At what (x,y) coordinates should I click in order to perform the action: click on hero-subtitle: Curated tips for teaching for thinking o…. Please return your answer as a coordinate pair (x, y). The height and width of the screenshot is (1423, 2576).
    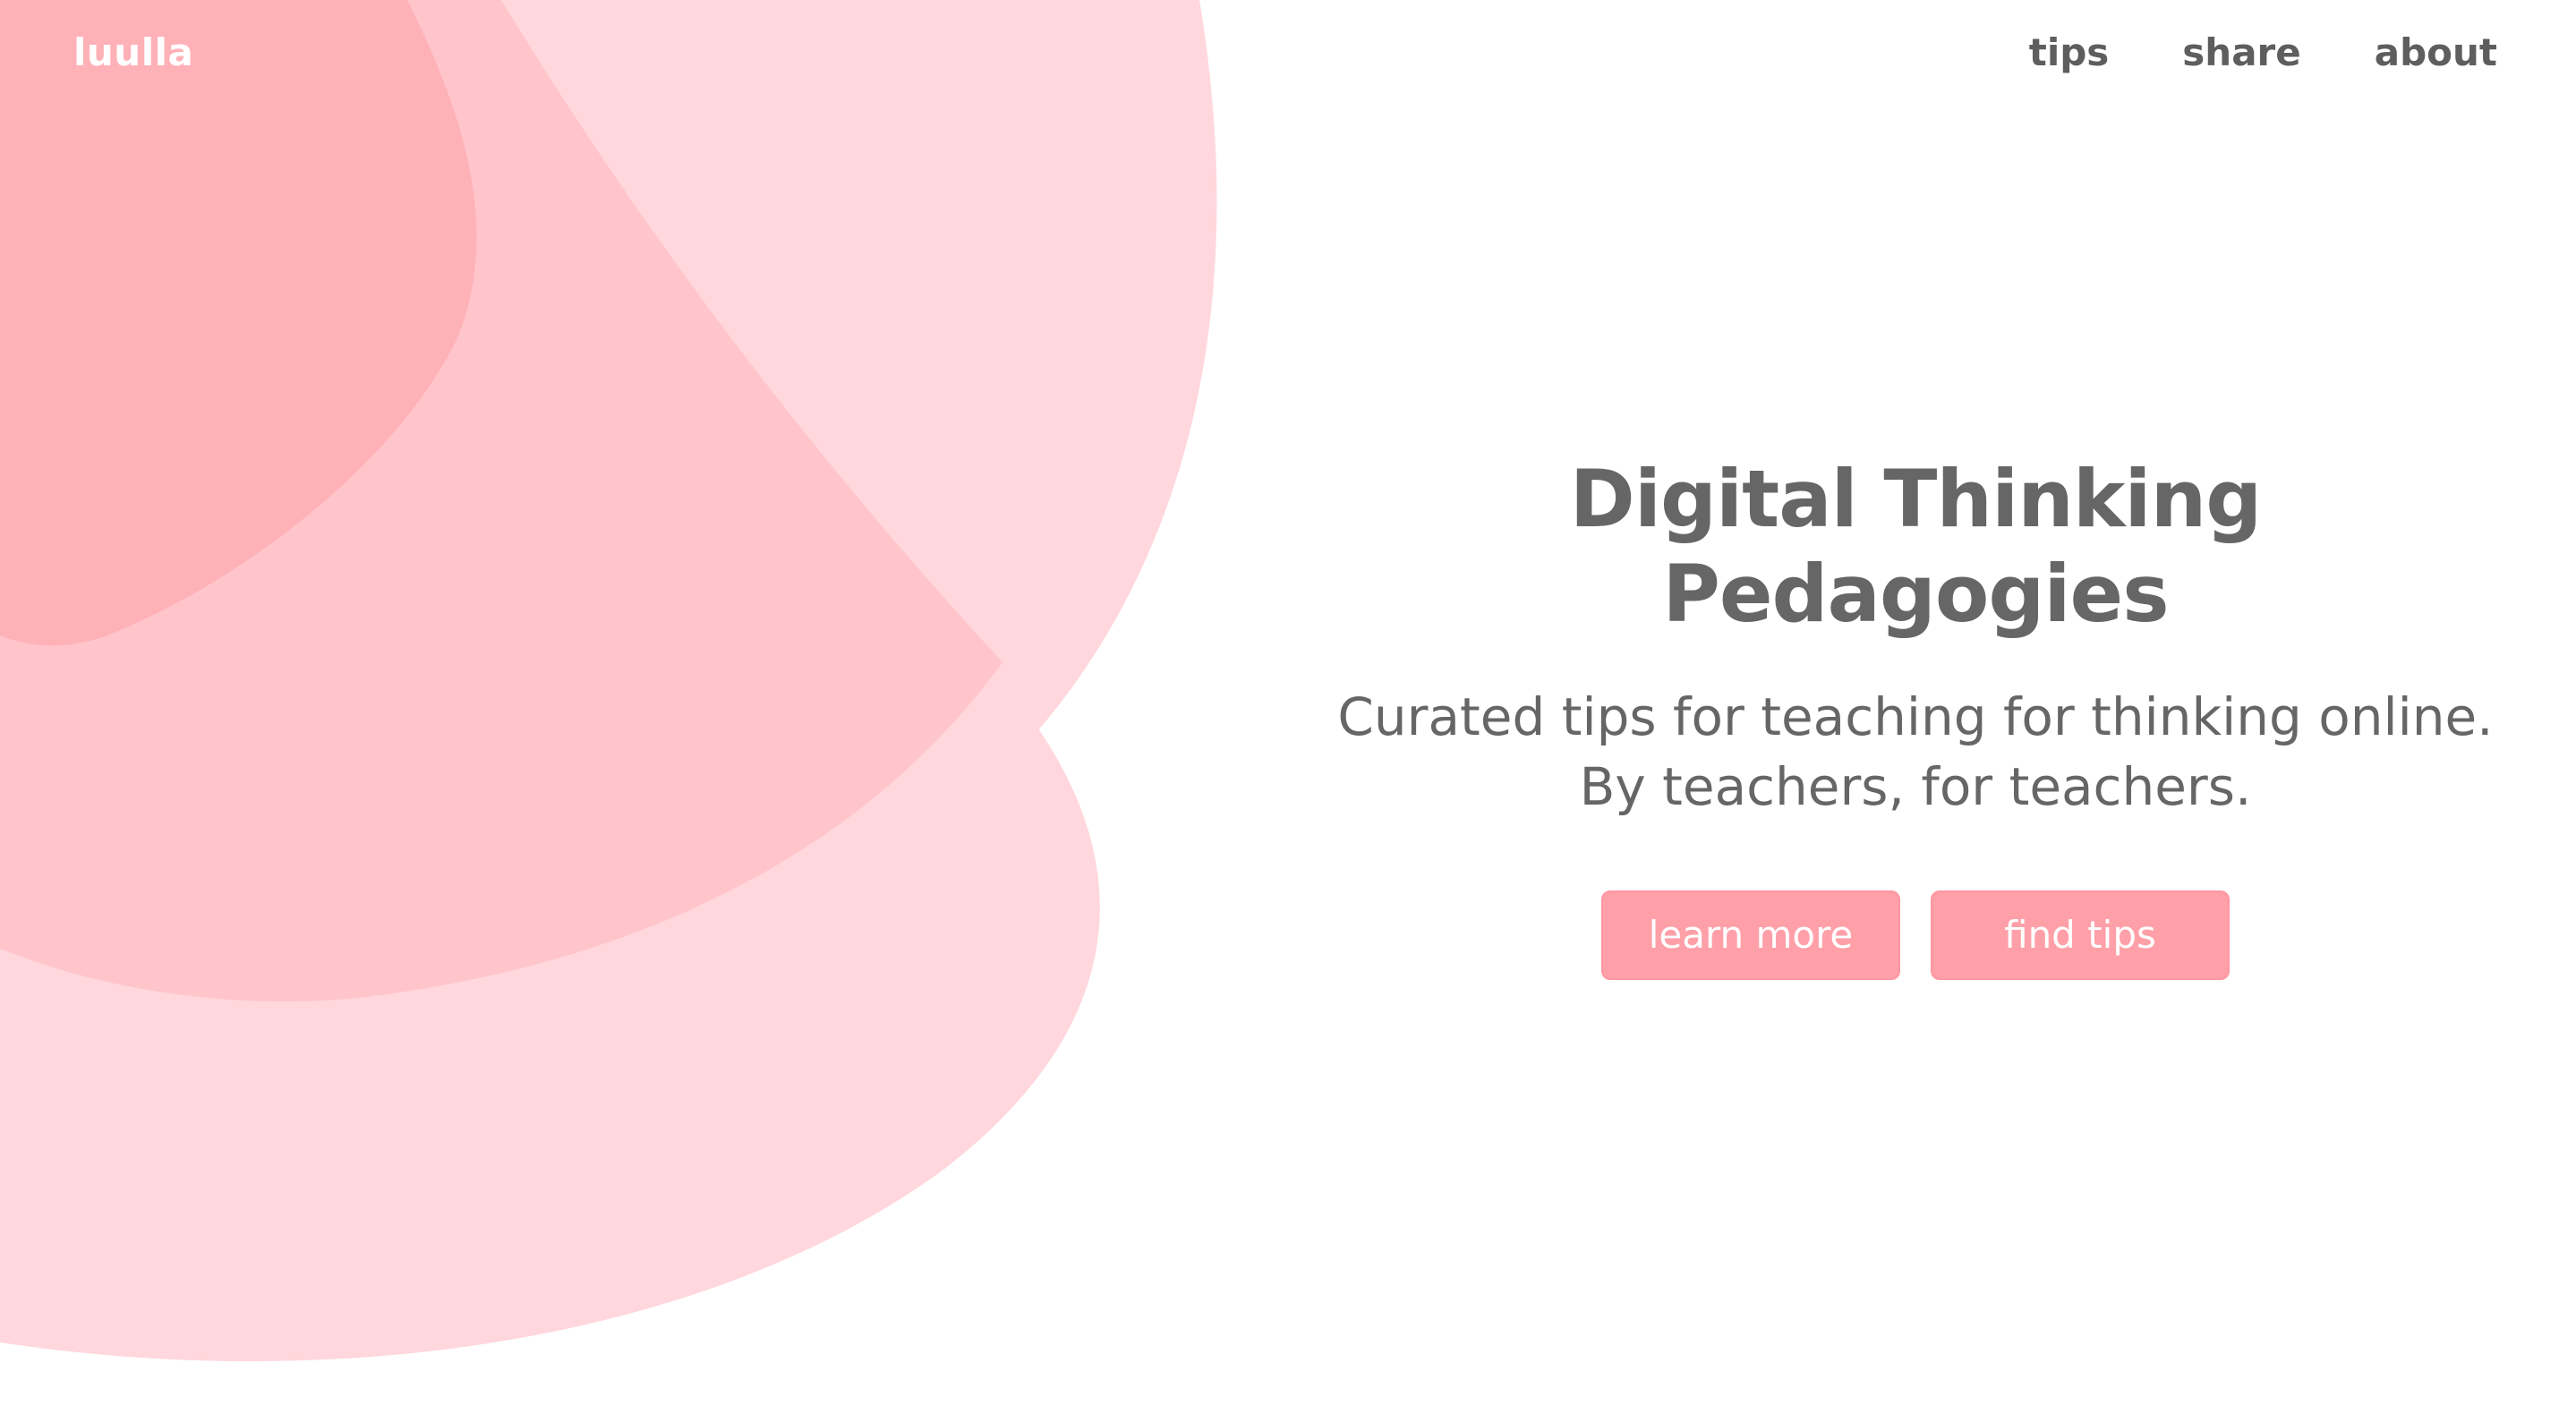
    Looking at the image, I should click on (1915, 752).